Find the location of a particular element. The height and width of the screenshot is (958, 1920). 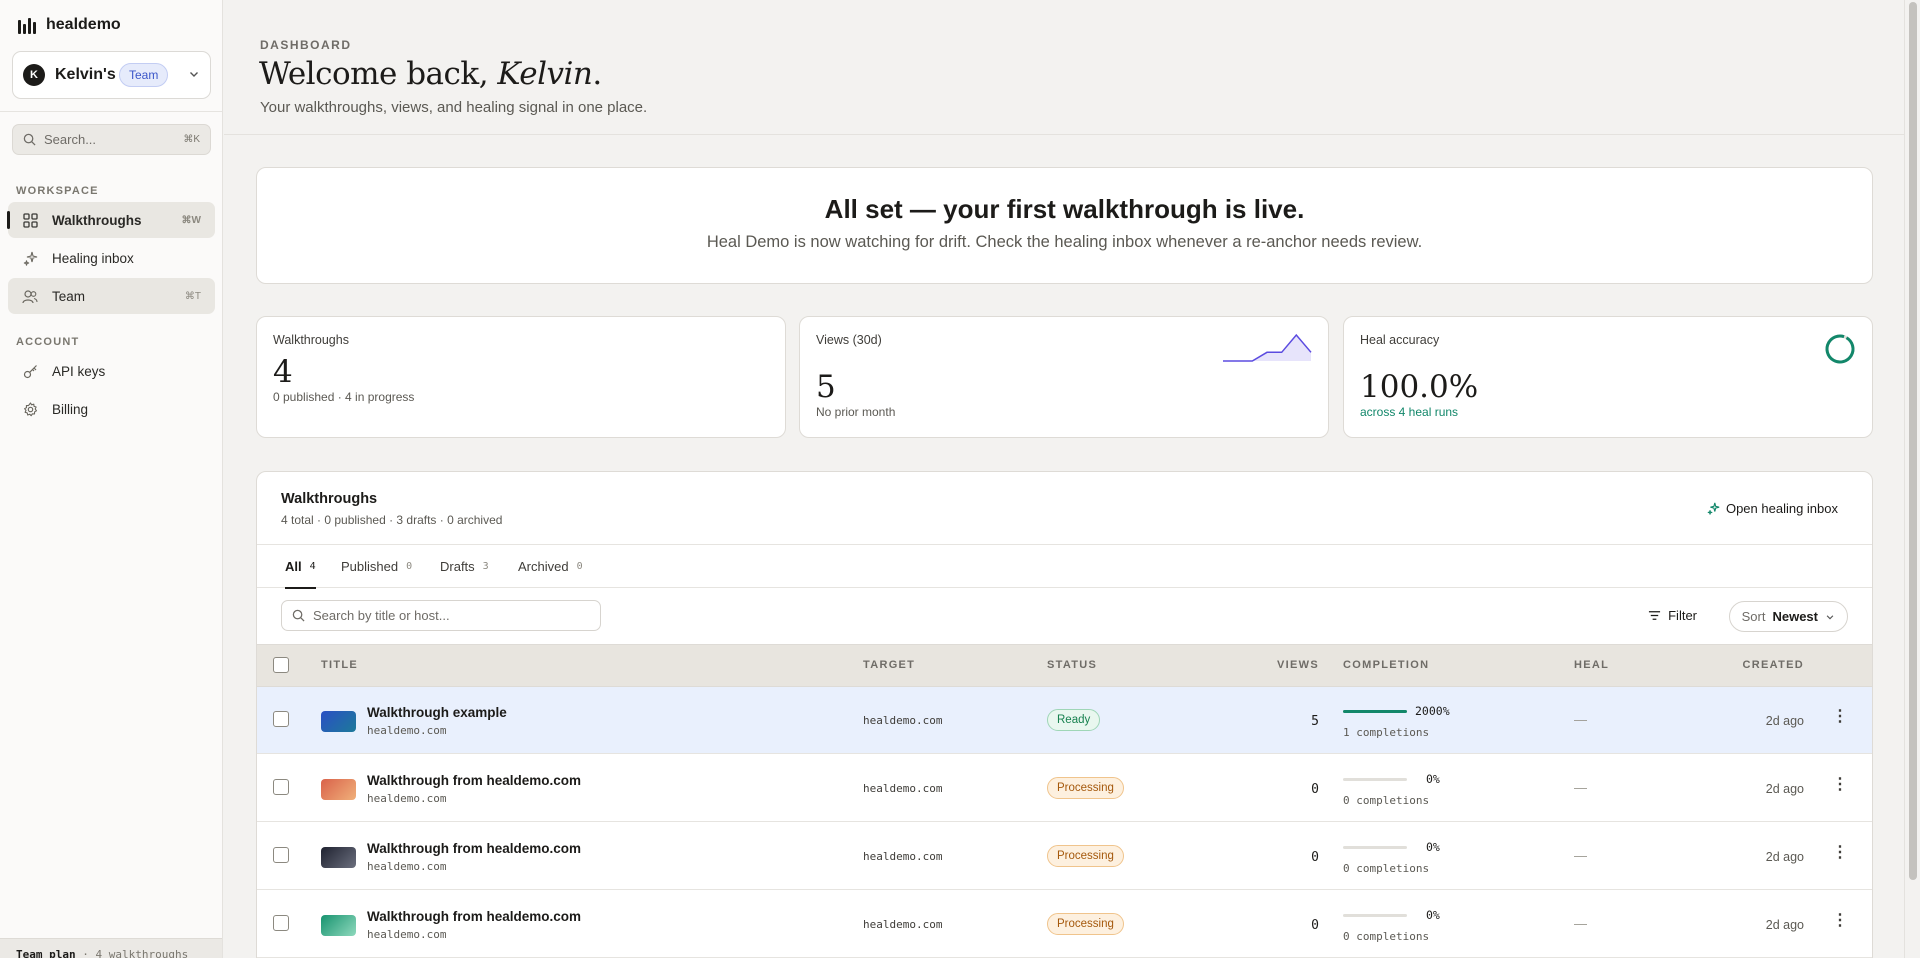

tab-archived: Archived 0 is located at coordinates (550, 566).